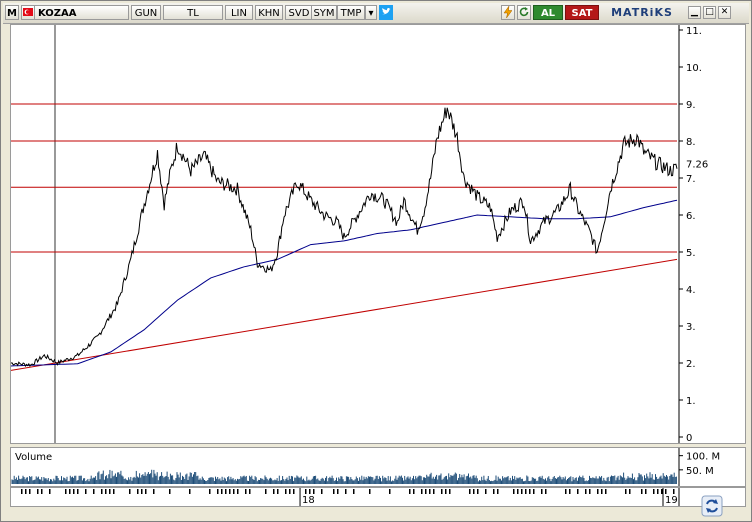 This screenshot has width=752, height=522. I want to click on year-label: 18, so click(308, 500).